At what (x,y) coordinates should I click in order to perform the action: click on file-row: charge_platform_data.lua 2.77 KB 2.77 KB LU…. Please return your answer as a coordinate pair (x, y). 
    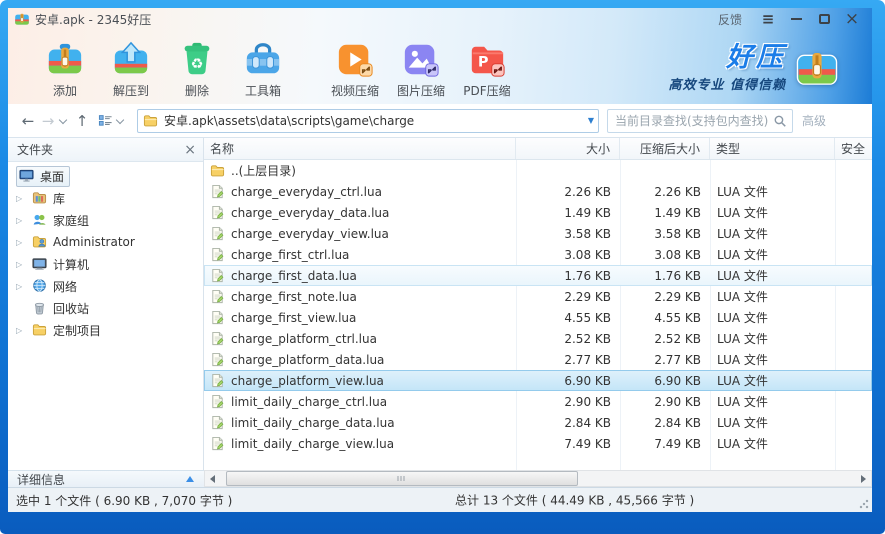
    Looking at the image, I should click on (538, 359).